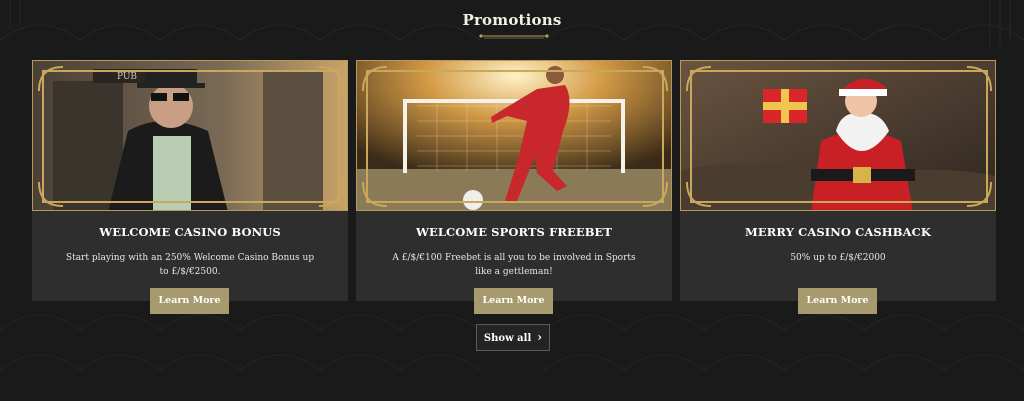  I want to click on show-all-button: Show all ›, so click(513, 337).